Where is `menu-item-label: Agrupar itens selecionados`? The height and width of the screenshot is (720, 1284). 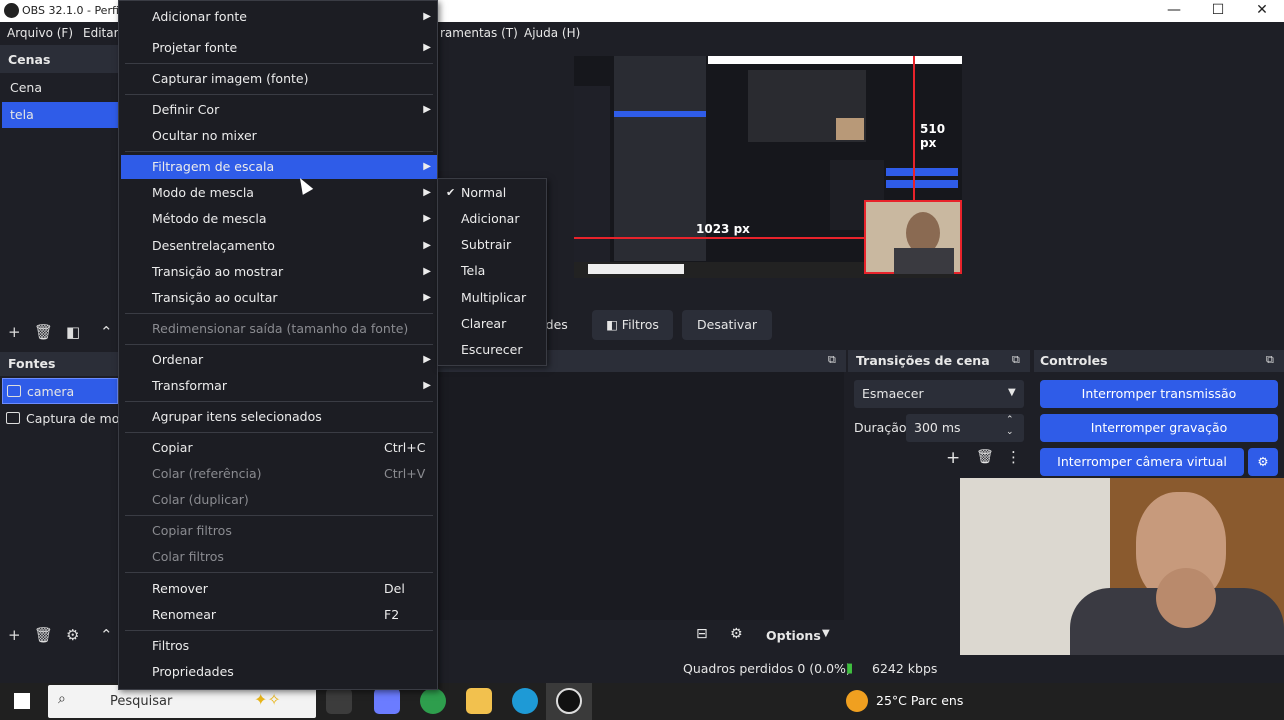
menu-item-label: Agrupar itens selecionados is located at coordinates (237, 416).